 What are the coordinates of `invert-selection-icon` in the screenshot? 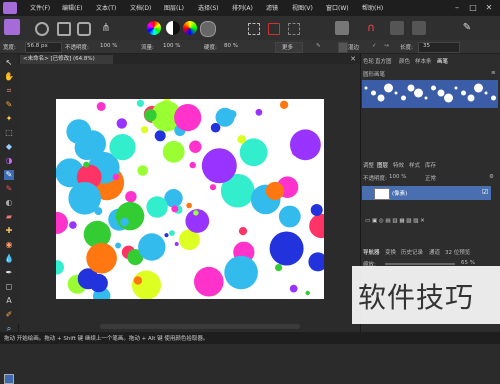 It's located at (294, 29).